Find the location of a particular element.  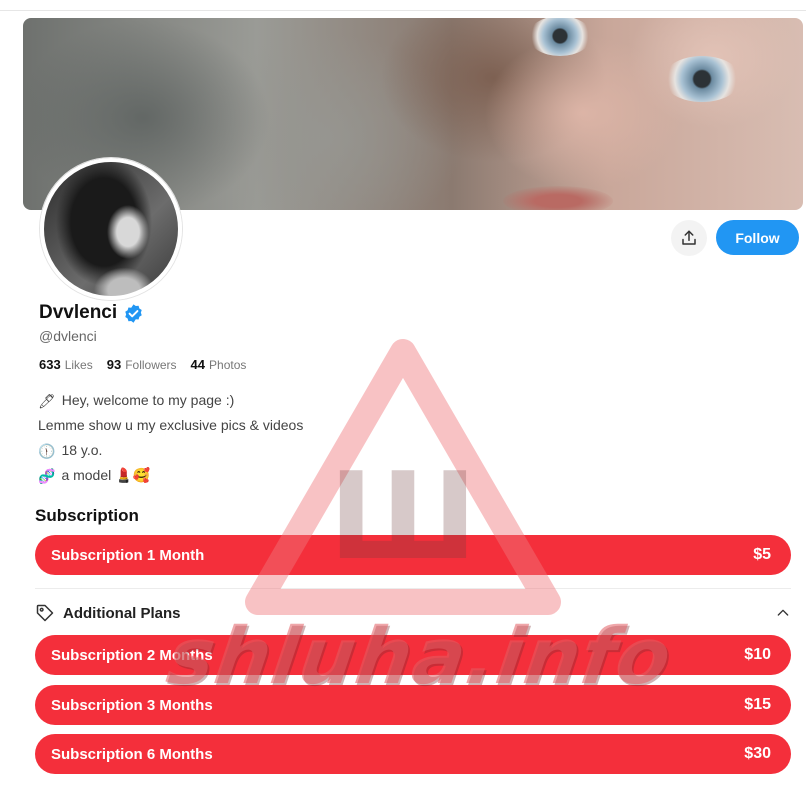

tag-icon is located at coordinates (45, 613).